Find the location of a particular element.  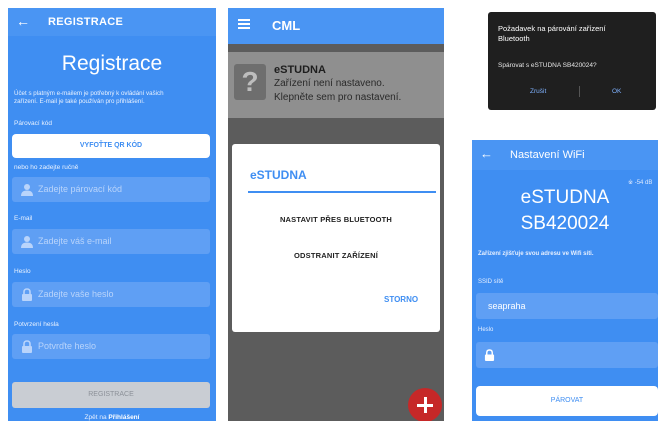

pairing-code-label: Párovací kód is located at coordinates (33, 123).